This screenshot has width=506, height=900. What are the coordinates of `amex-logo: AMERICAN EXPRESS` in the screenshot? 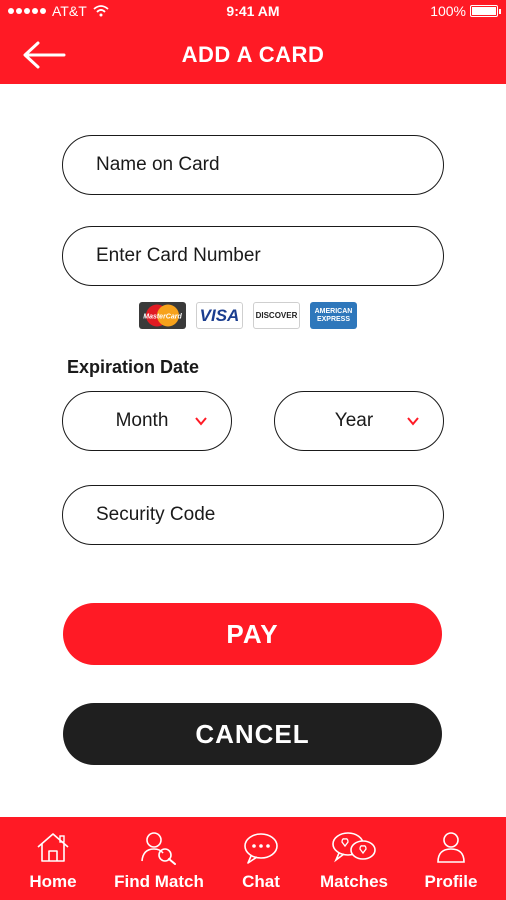 It's located at (333, 315).